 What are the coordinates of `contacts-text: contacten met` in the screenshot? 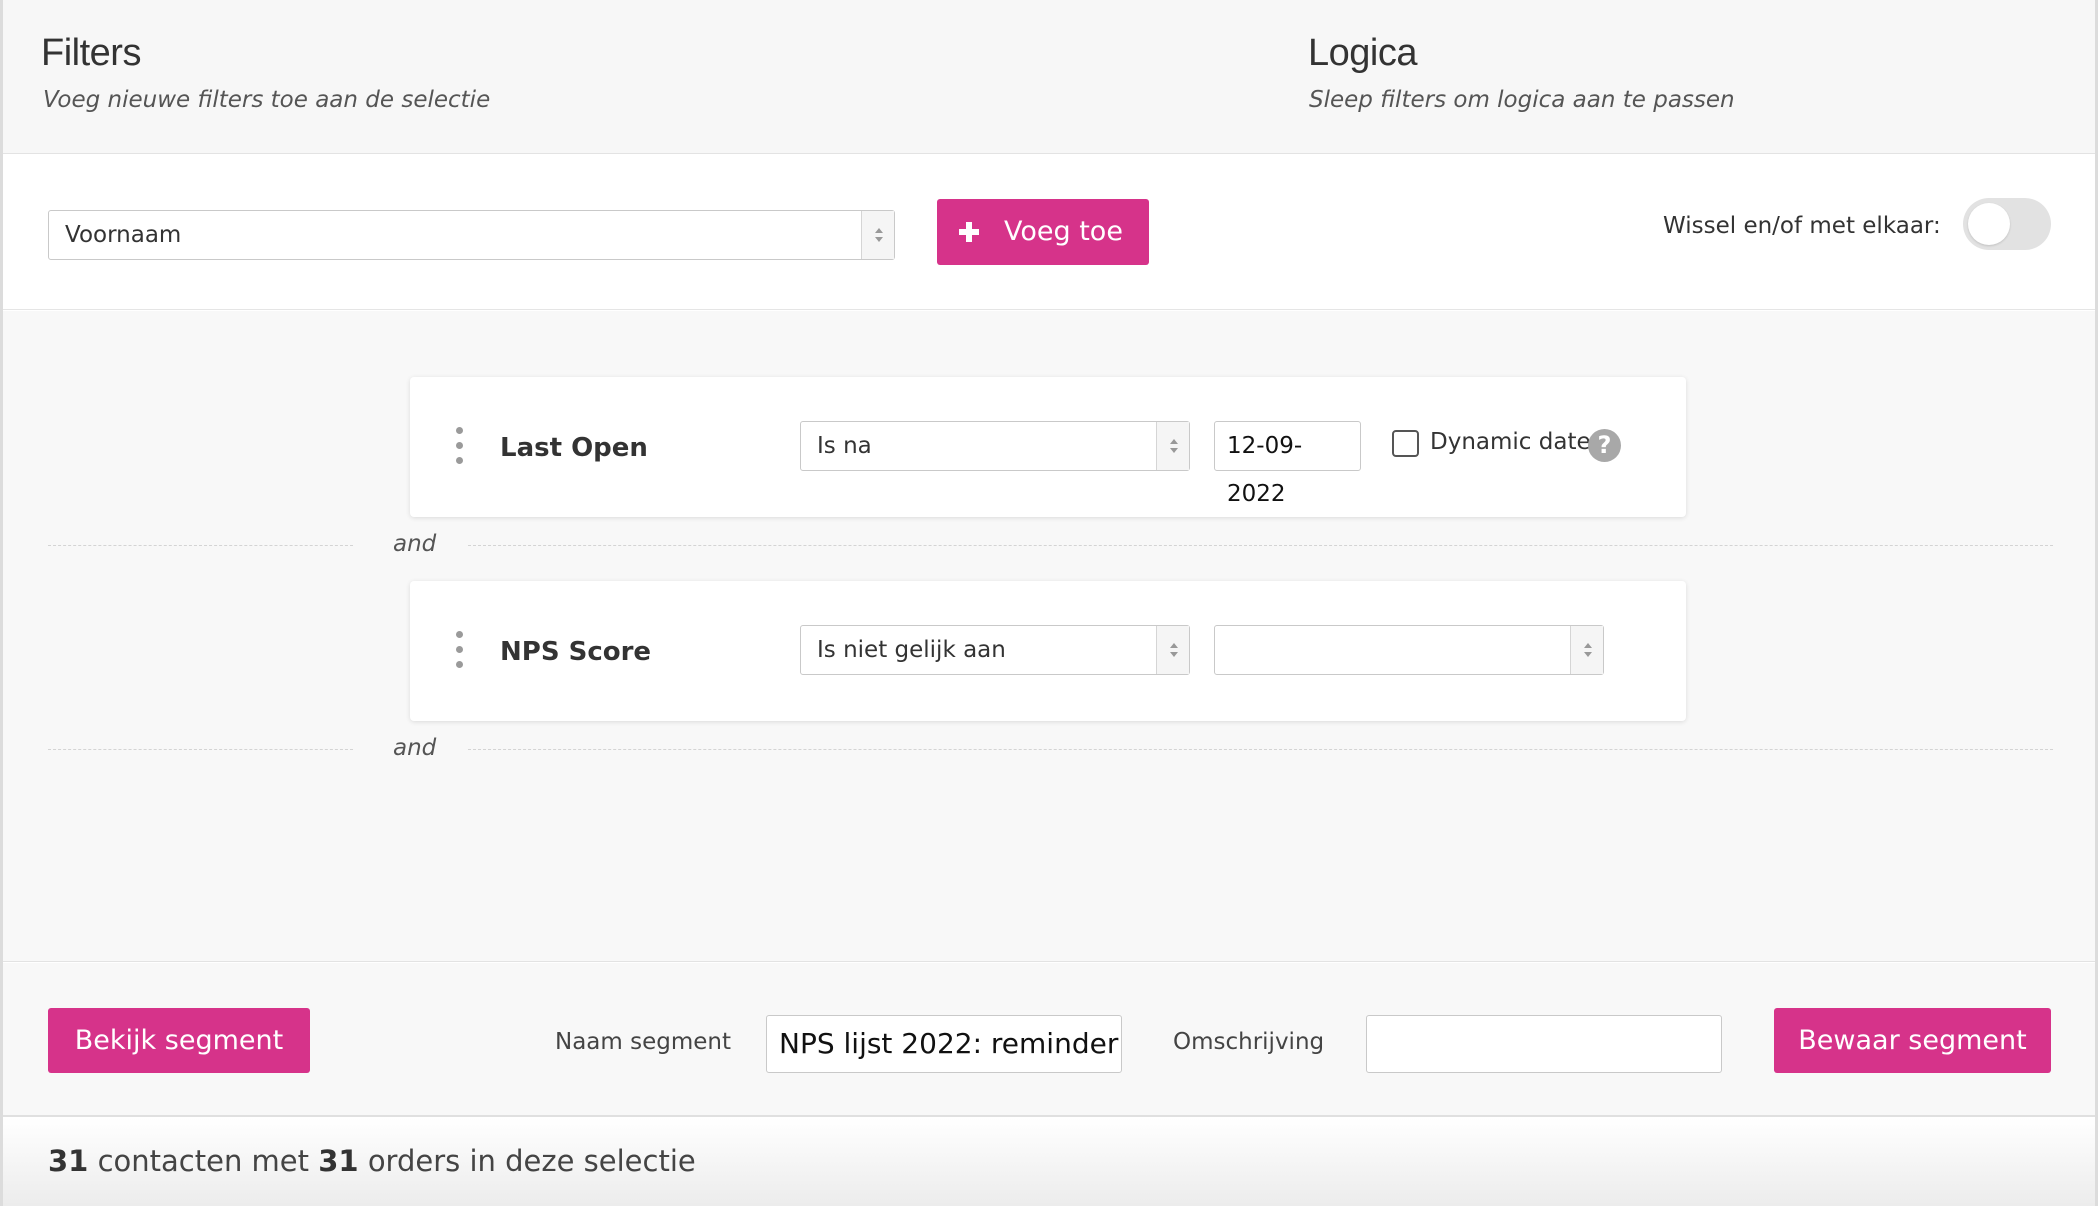 It's located at (203, 1161).